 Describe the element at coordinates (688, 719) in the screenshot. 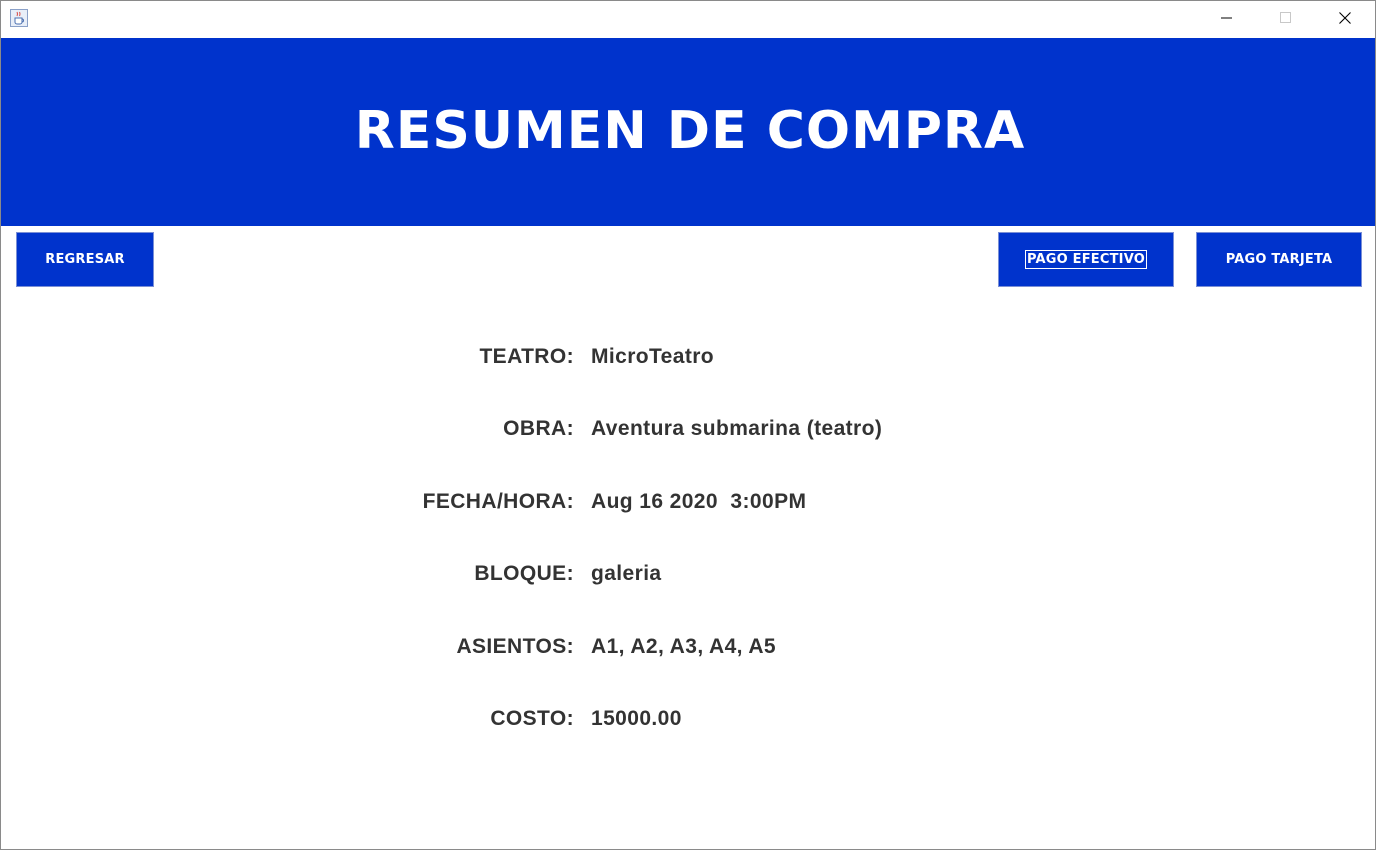

I see `summary-row-cost: COSTO: 15000.00` at that location.